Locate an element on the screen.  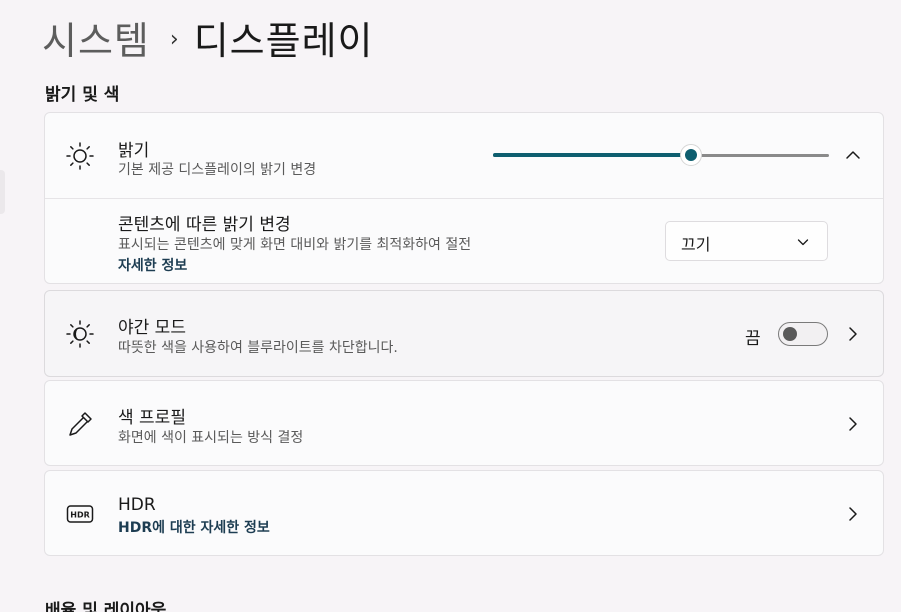
dropdown-value: 끄기 is located at coordinates (696, 244).